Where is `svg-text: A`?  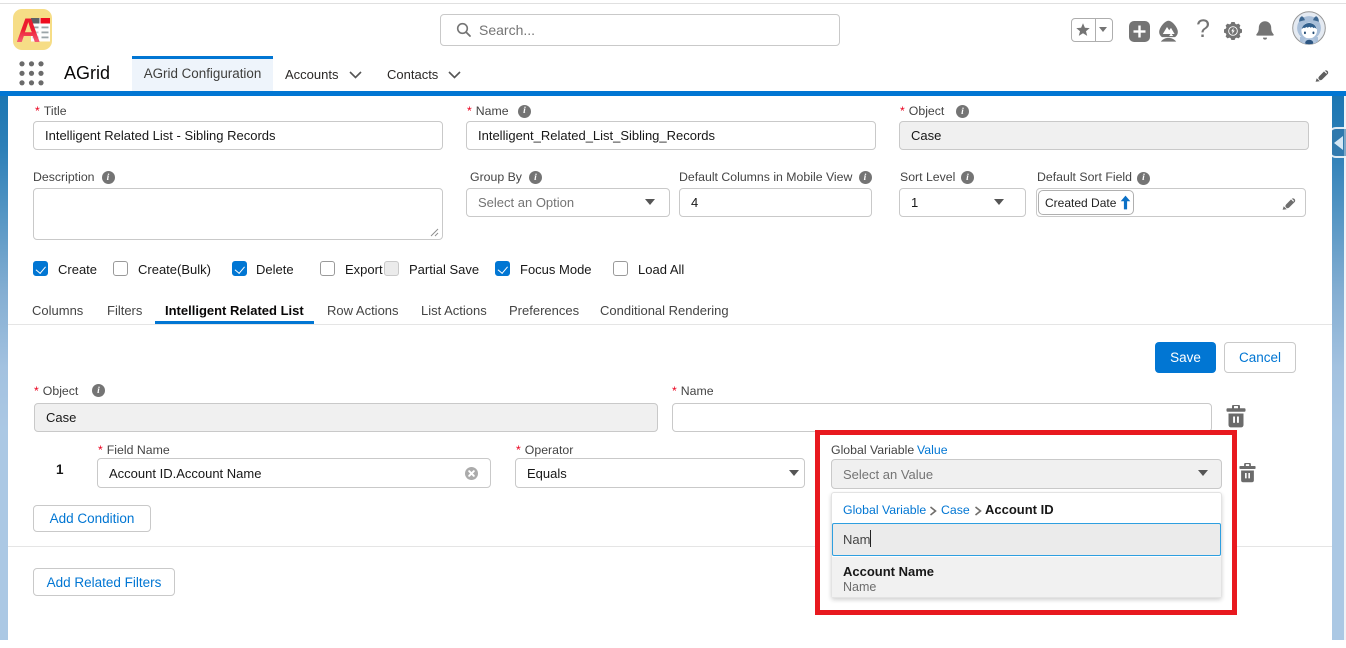 svg-text: A is located at coordinates (28, 31).